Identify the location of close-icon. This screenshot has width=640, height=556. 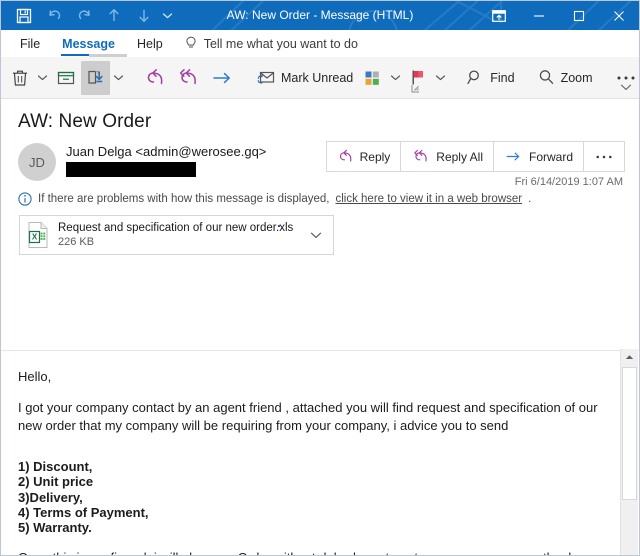
(619, 15).